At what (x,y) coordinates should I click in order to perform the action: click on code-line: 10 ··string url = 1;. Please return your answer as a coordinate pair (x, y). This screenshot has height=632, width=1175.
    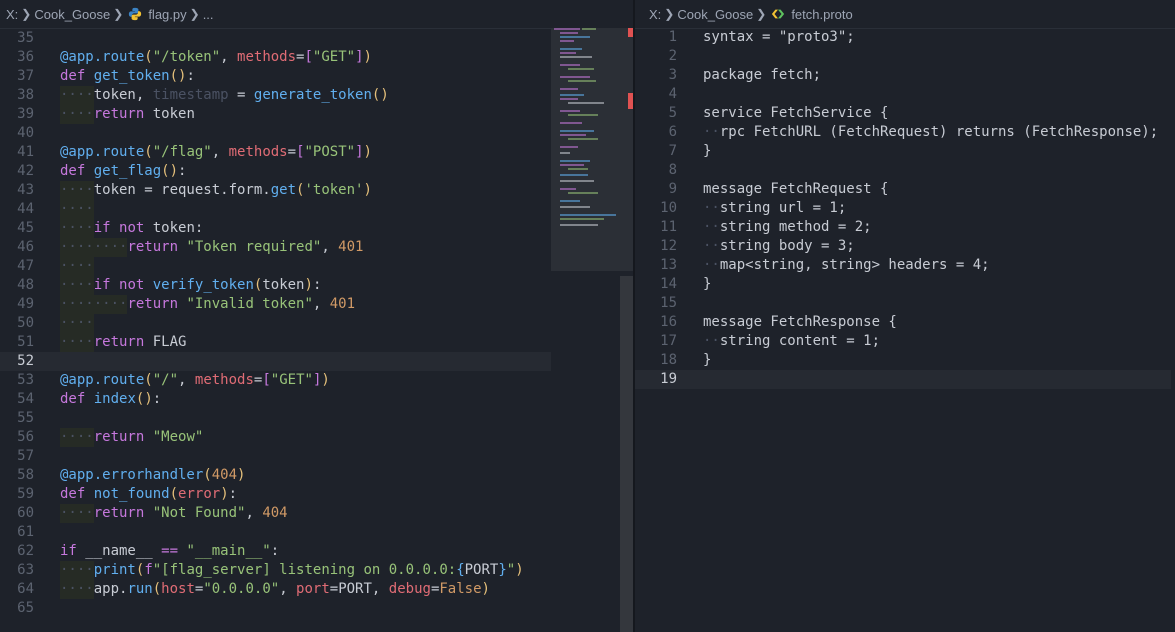
    Looking at the image, I should click on (903, 208).